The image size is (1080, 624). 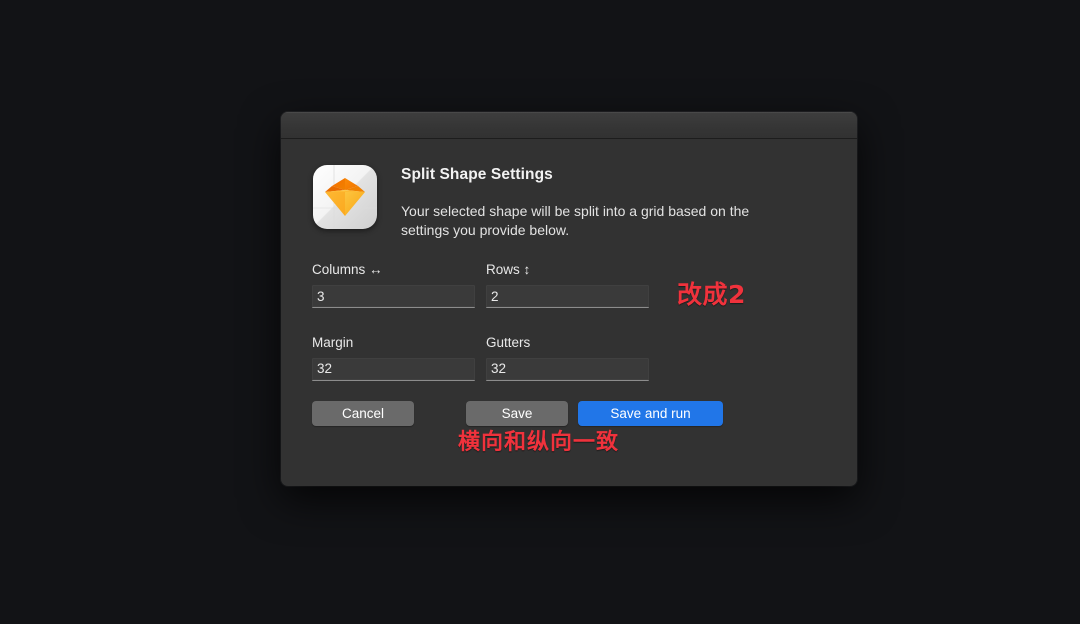 I want to click on dialog-button-row: Cancel Save Save and run, so click(x=569, y=413).